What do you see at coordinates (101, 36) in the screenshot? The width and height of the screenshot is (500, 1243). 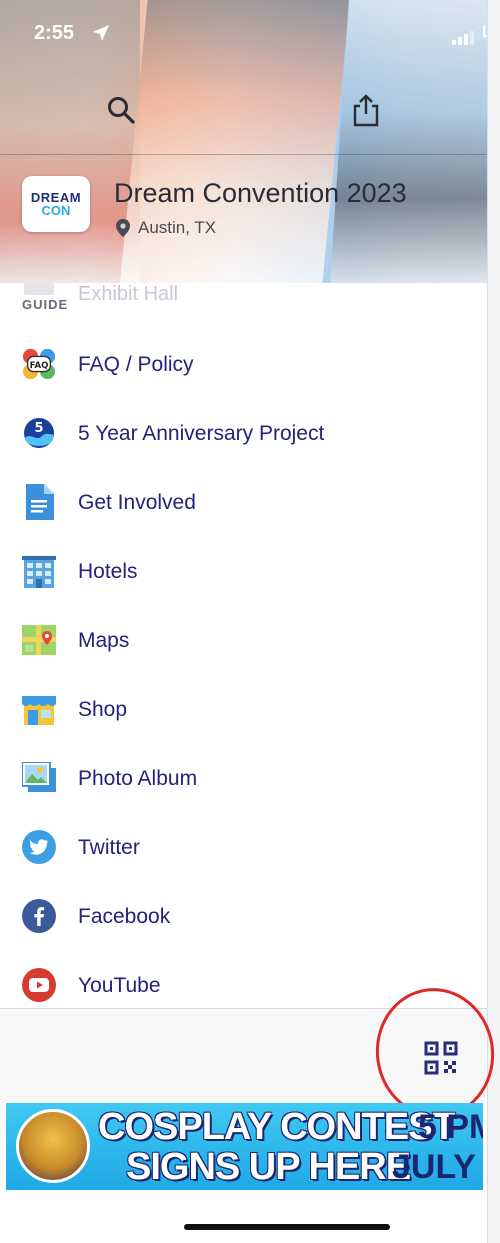 I see `location-arrow-icon` at bounding box center [101, 36].